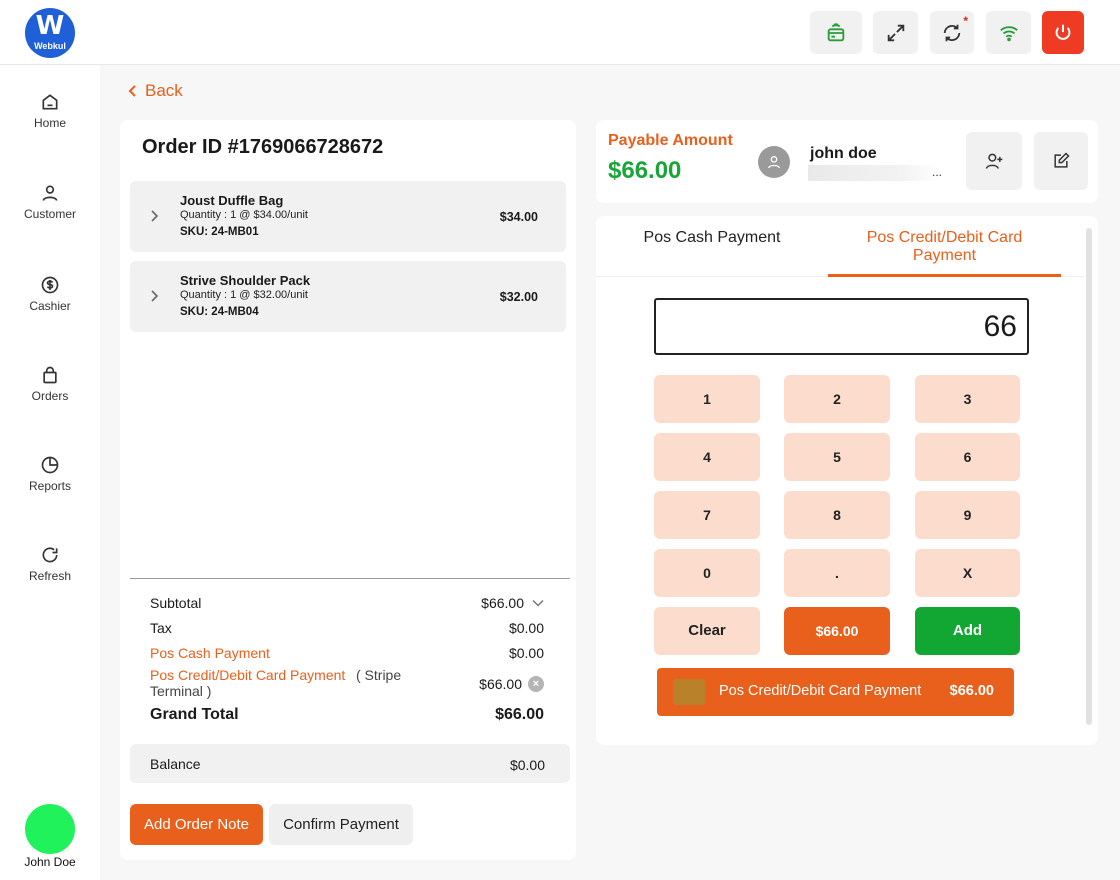 This screenshot has width=1120, height=880. I want to click on item-sku: SKU: 24-MB01, so click(219, 232).